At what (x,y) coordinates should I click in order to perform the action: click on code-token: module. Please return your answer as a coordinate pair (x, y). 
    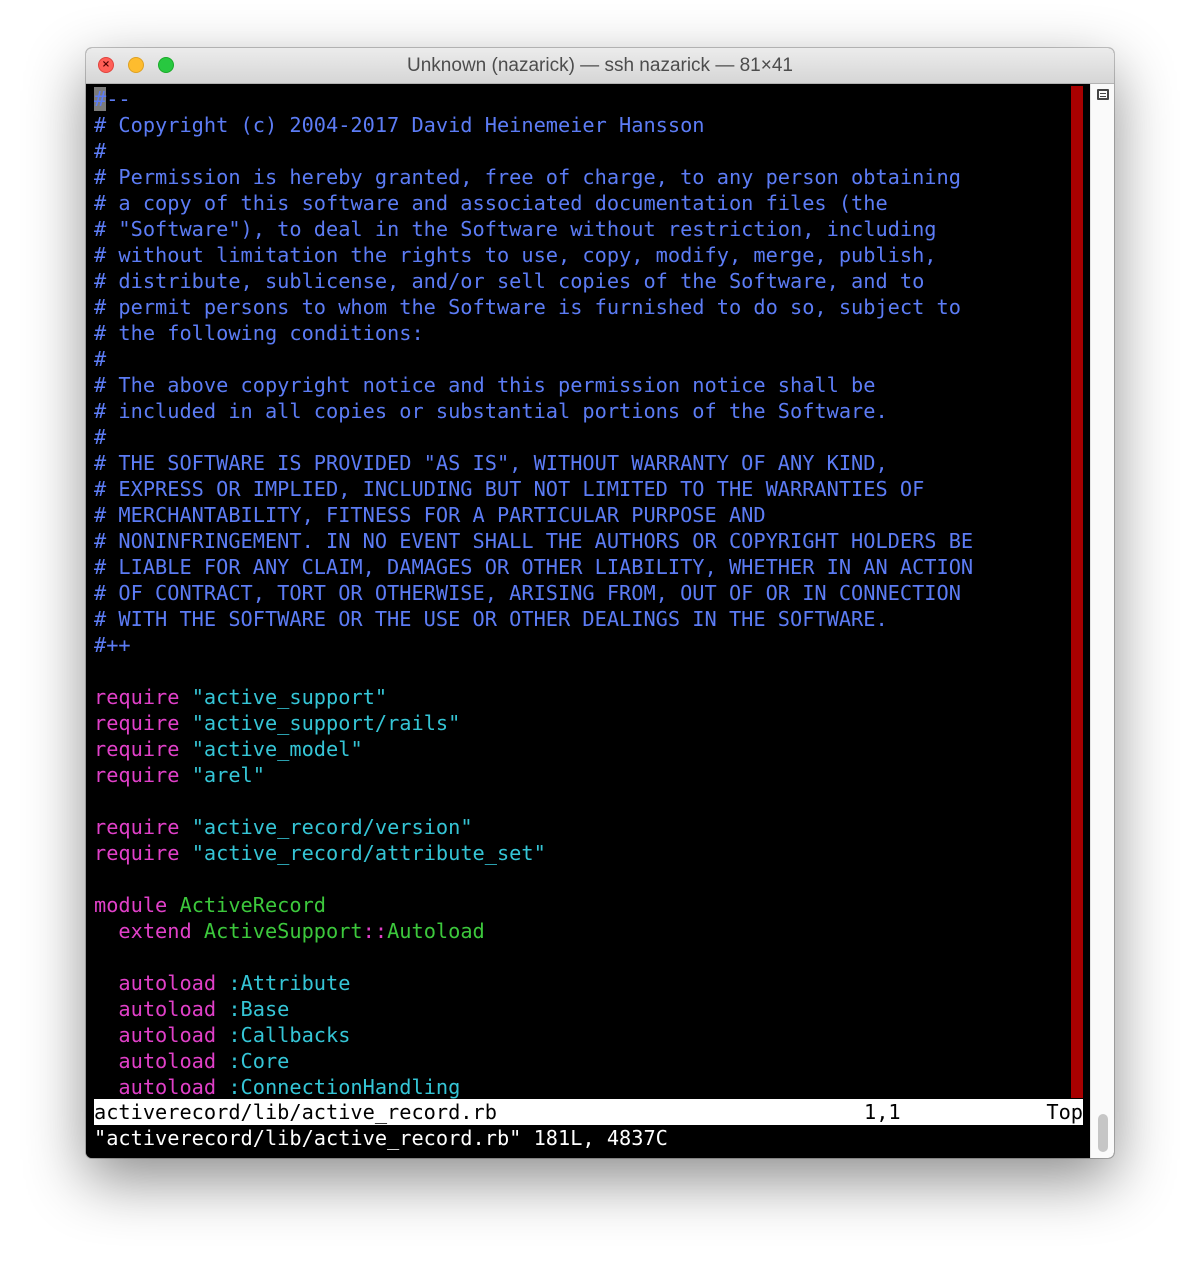
    Looking at the image, I should click on (131, 905).